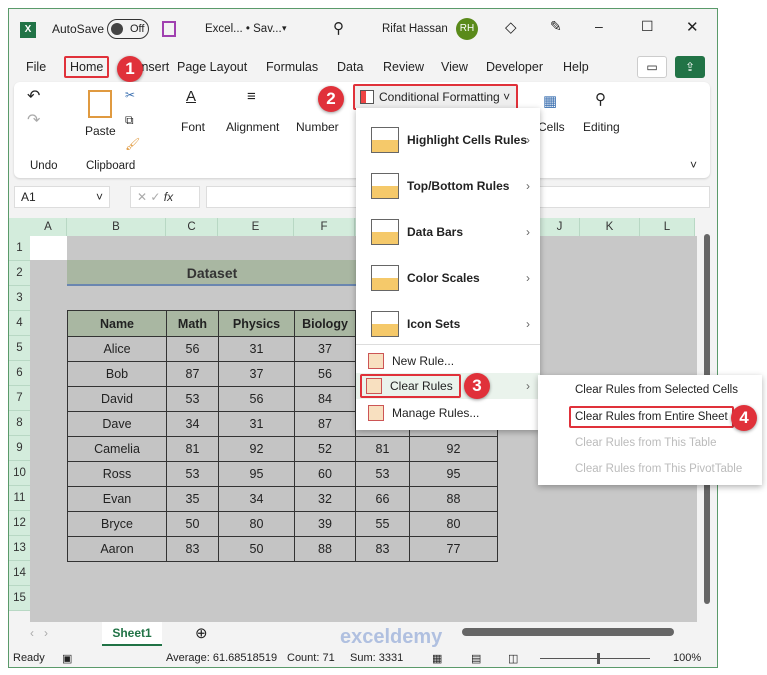  I want to click on tab-help: Help, so click(576, 67).